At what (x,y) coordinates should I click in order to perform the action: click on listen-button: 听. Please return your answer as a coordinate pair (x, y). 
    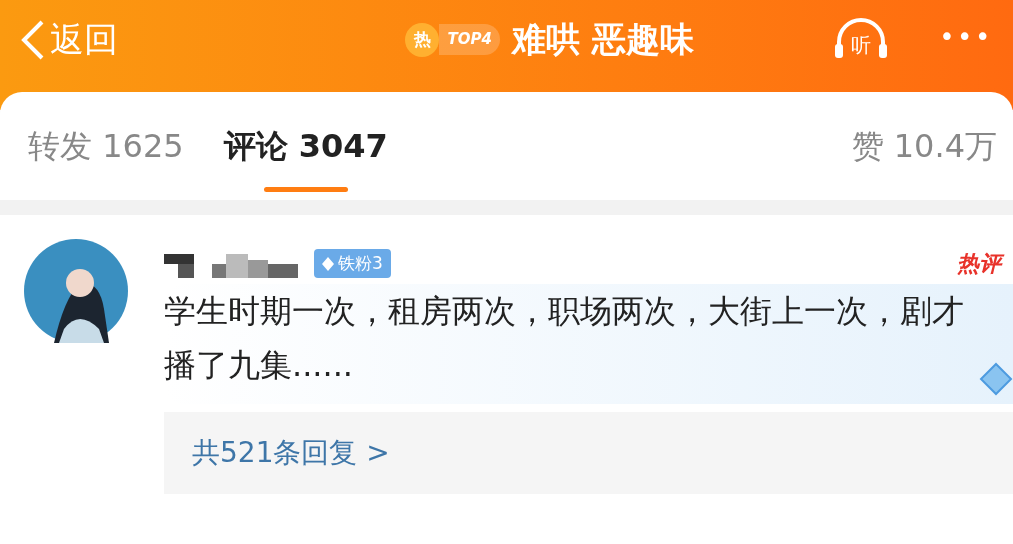
    Looking at the image, I should click on (861, 39).